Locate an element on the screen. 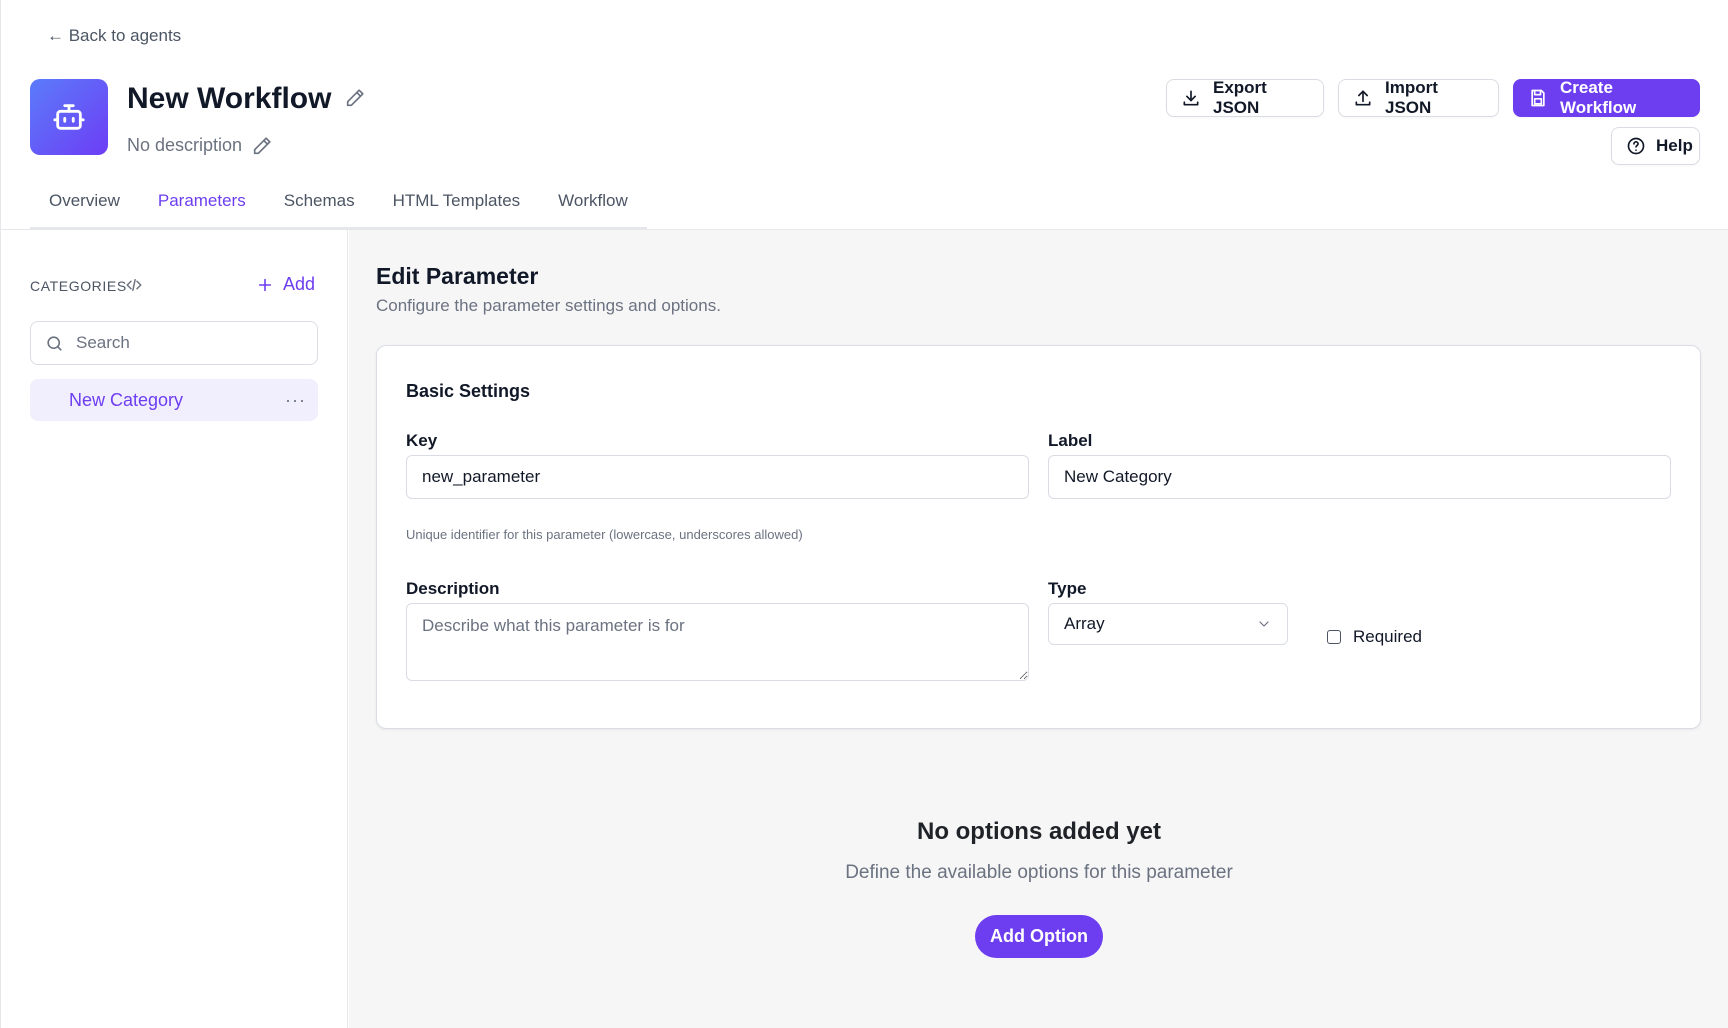 This screenshot has height=1028, width=1728. import-json-button: Import JSON is located at coordinates (1418, 97).